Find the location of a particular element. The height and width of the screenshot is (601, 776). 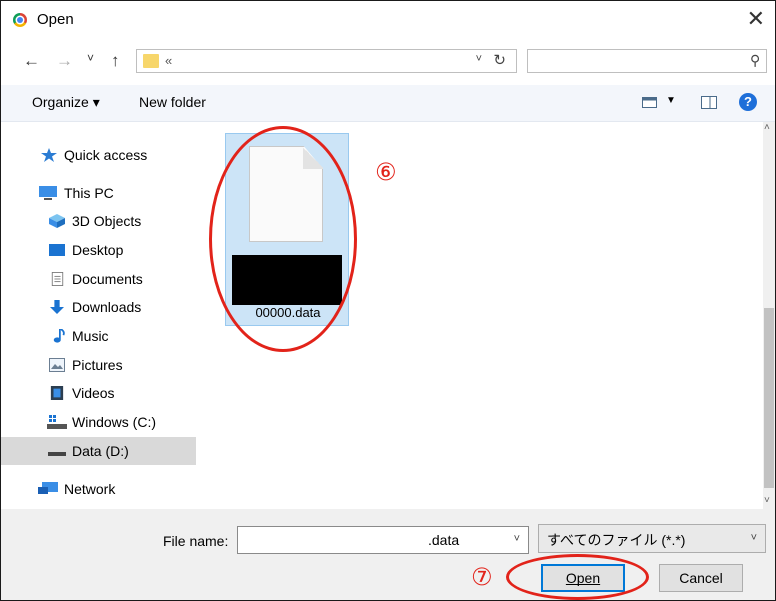

step-7-marker: ⑦ is located at coordinates (482, 577).